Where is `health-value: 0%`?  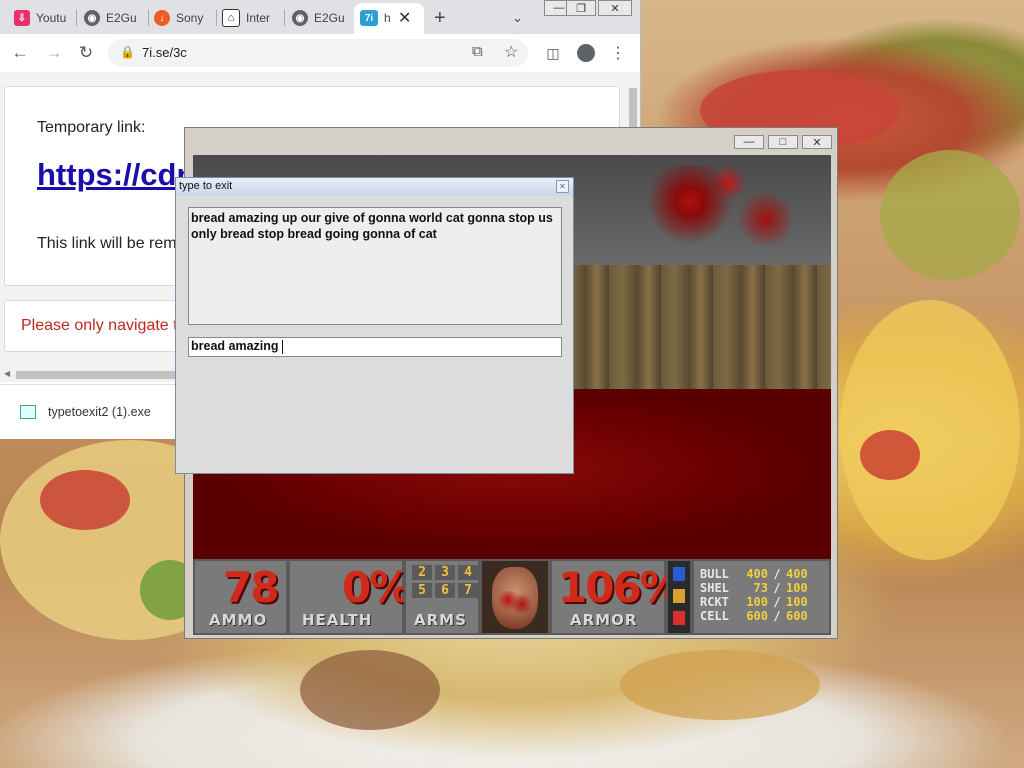 health-value: 0% is located at coordinates (376, 587).